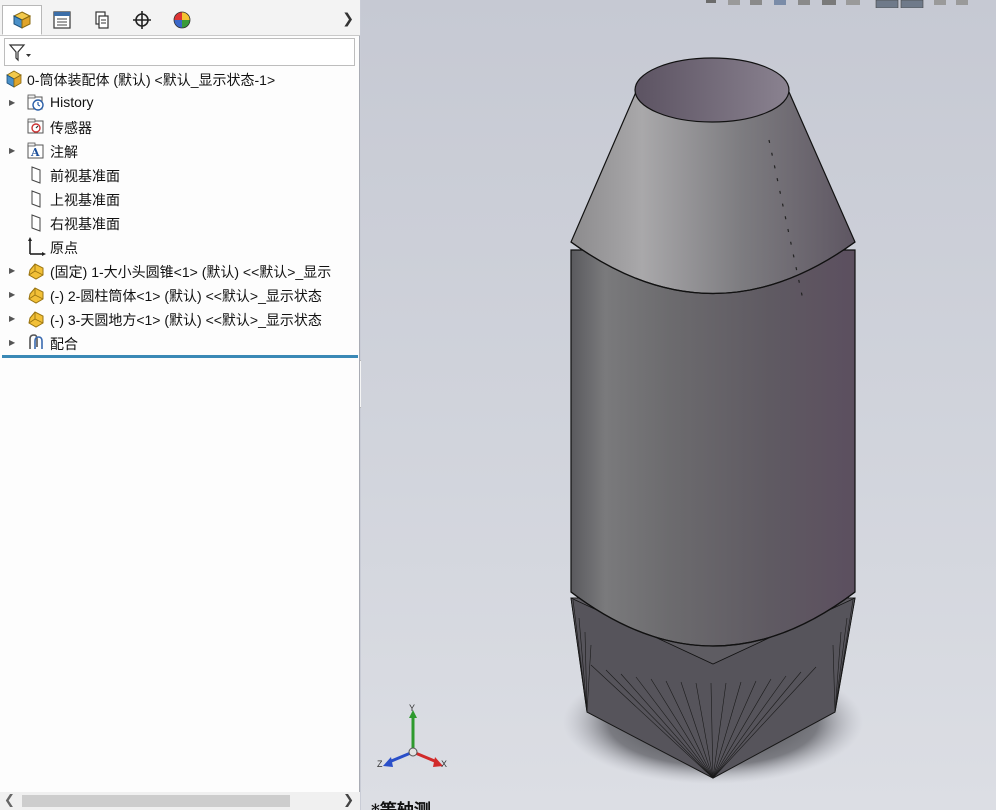 The image size is (996, 810). I want to click on tree-item-history: ▶ History, so click(180, 103).